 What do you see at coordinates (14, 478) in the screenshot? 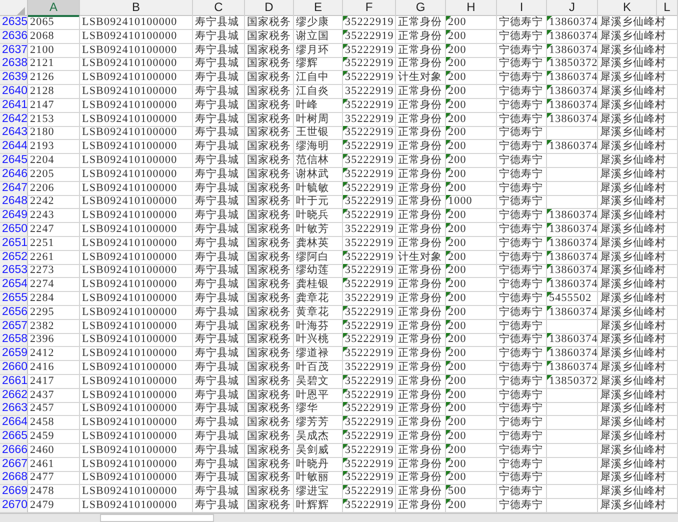
I see `row-header: 2668` at bounding box center [14, 478].